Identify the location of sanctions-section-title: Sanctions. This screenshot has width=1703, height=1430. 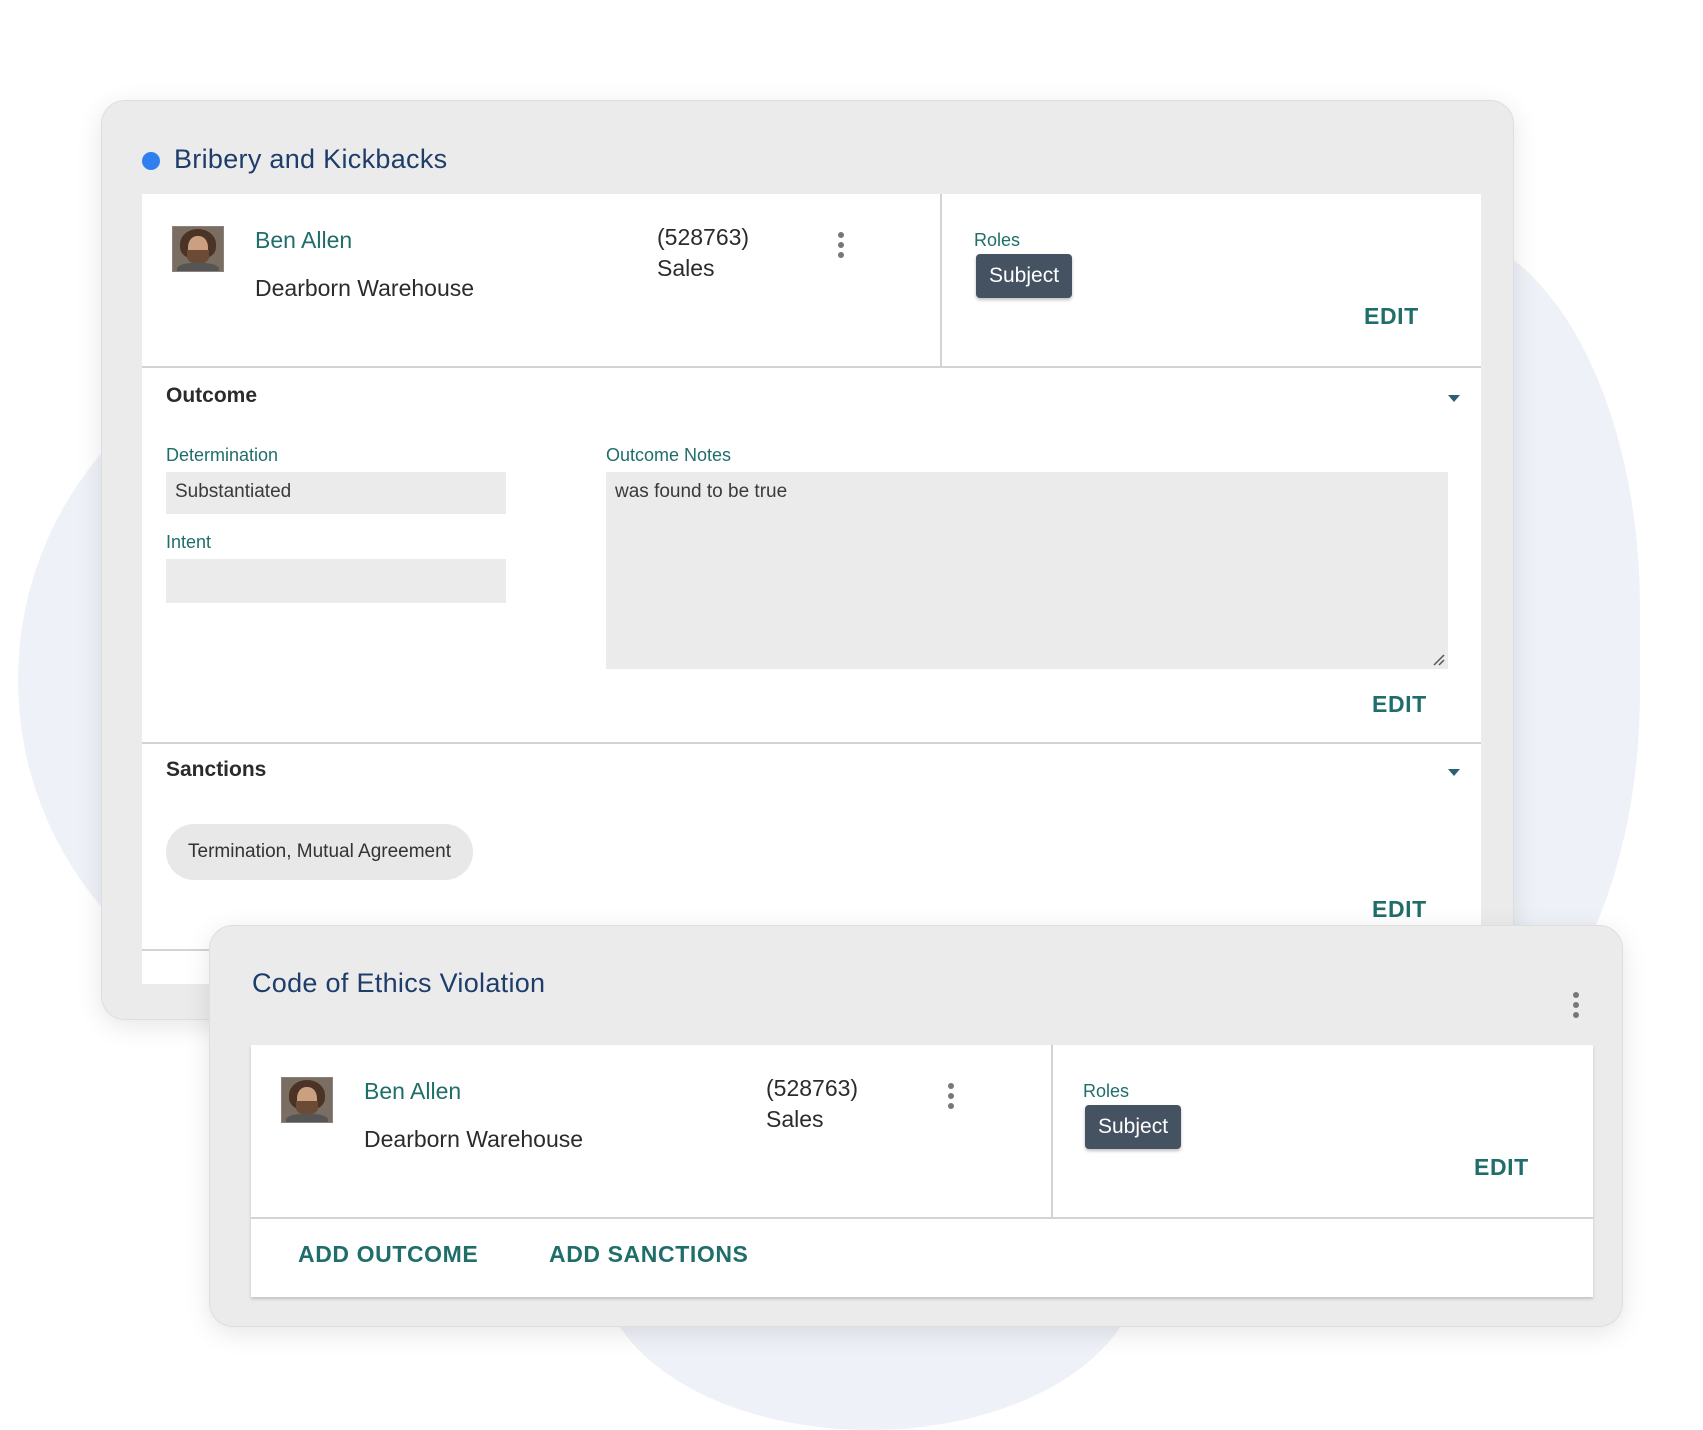
(216, 769).